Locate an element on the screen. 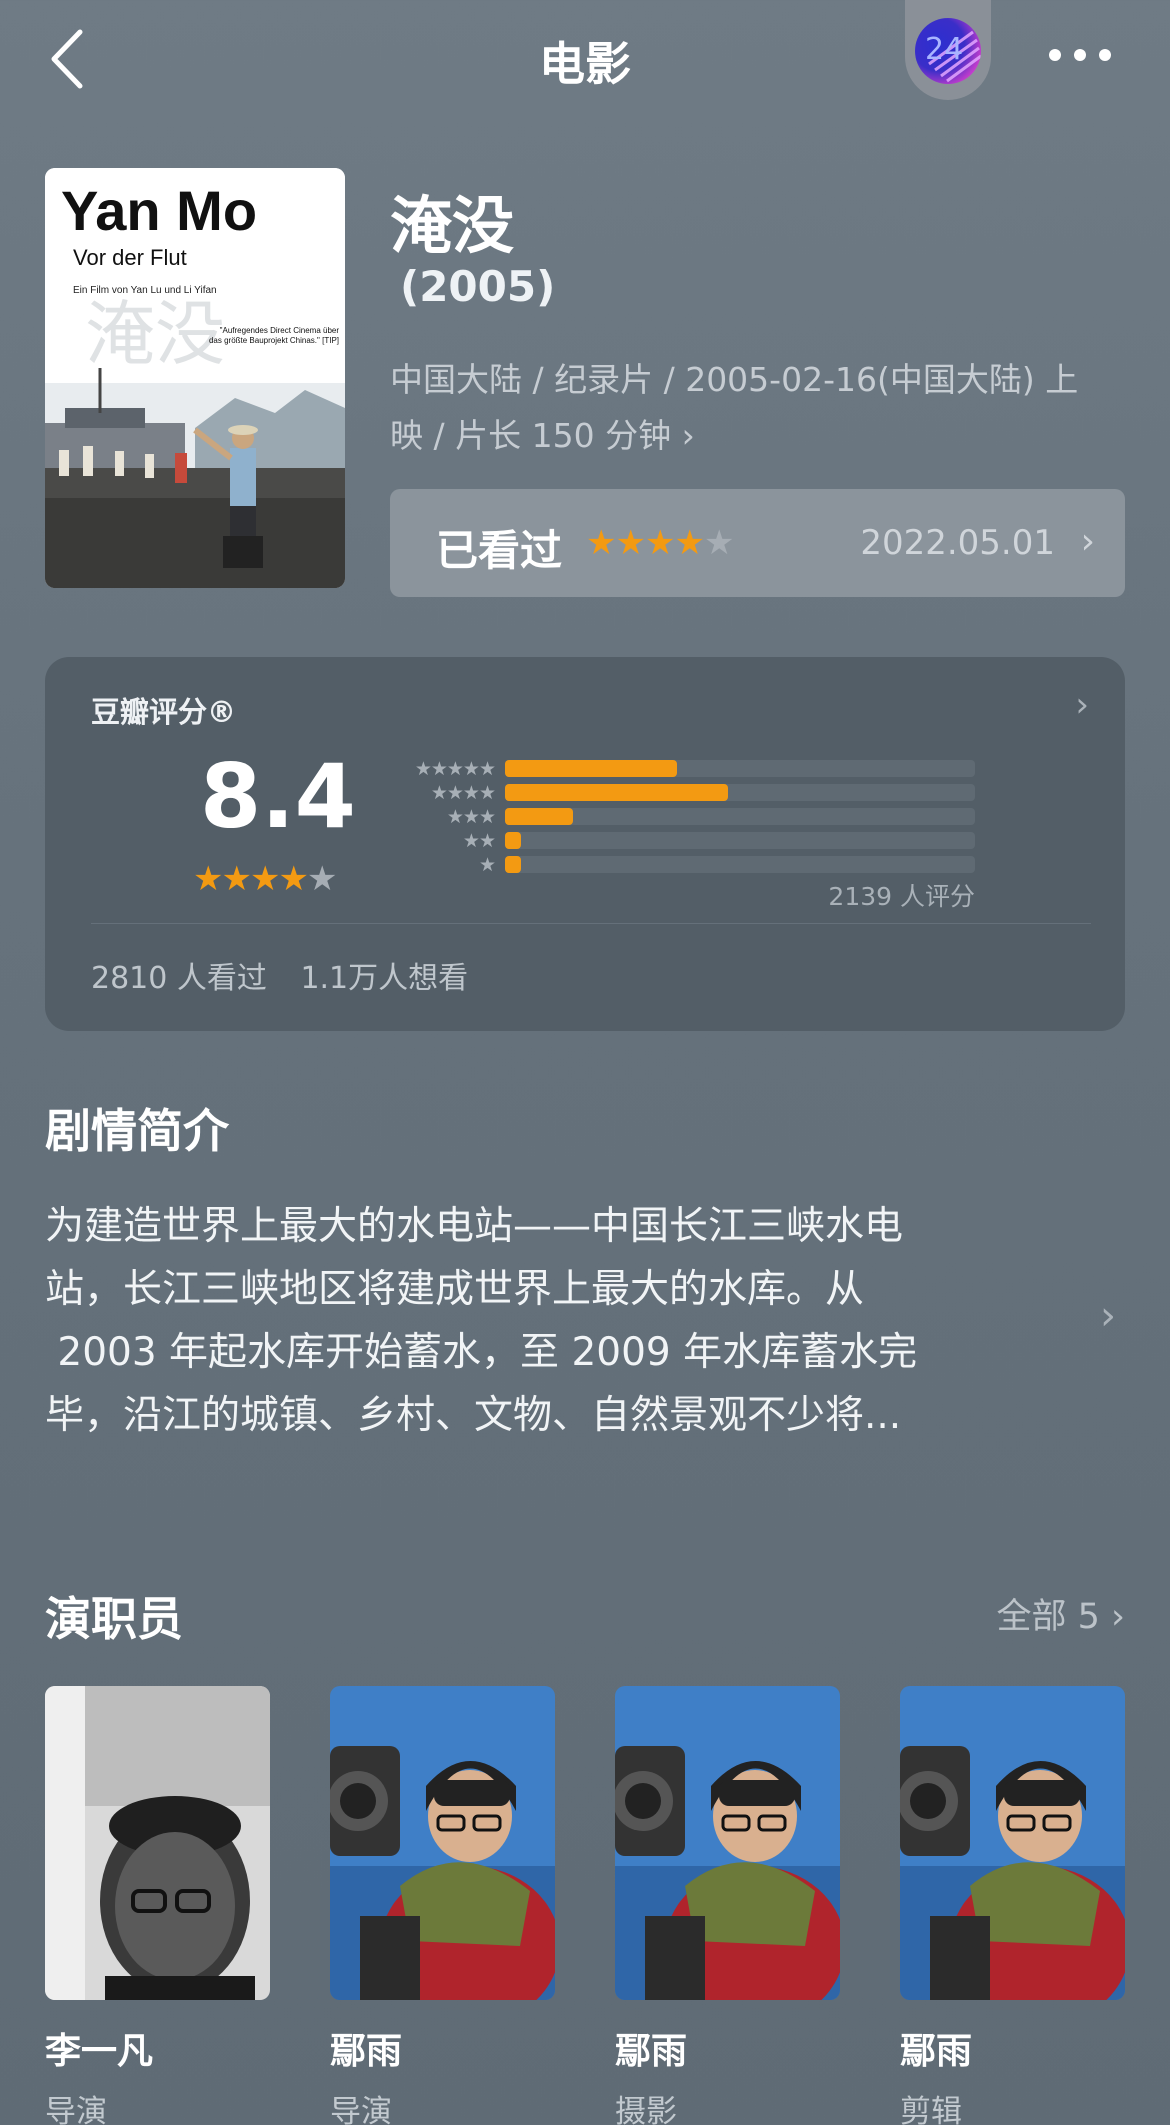 This screenshot has width=1170, height=2125. rating-footer: 2810 人看过 1.1万人想看 is located at coordinates (291, 975).